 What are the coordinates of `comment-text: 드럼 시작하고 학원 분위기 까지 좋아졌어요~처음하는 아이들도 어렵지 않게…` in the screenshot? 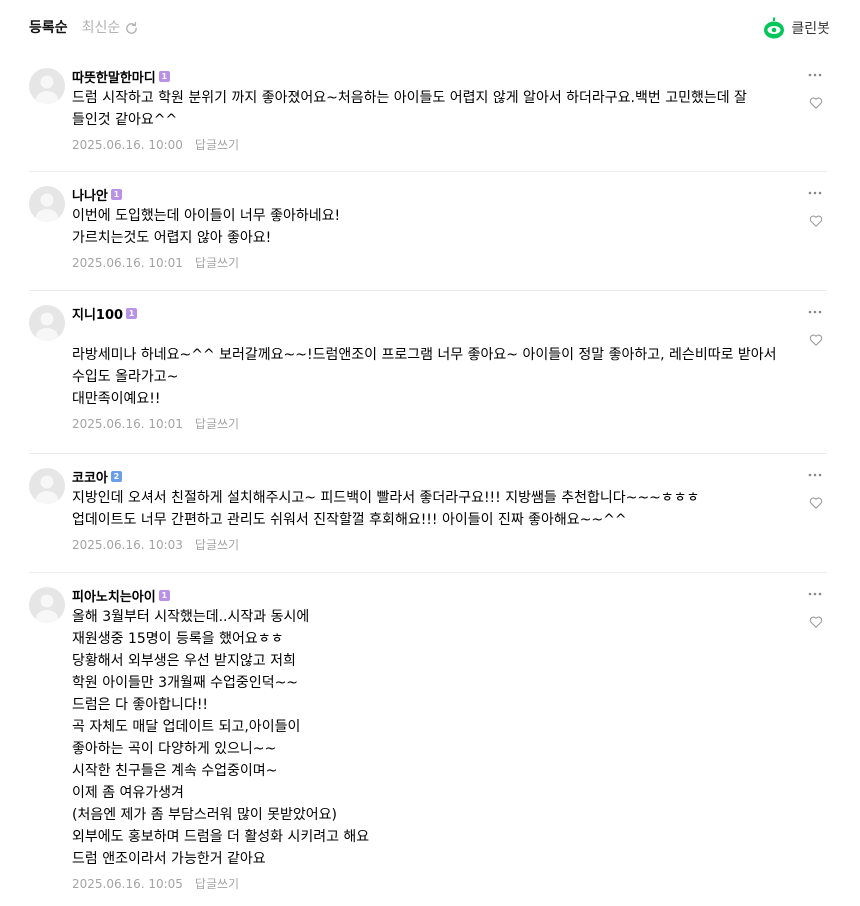 It's located at (412, 109).